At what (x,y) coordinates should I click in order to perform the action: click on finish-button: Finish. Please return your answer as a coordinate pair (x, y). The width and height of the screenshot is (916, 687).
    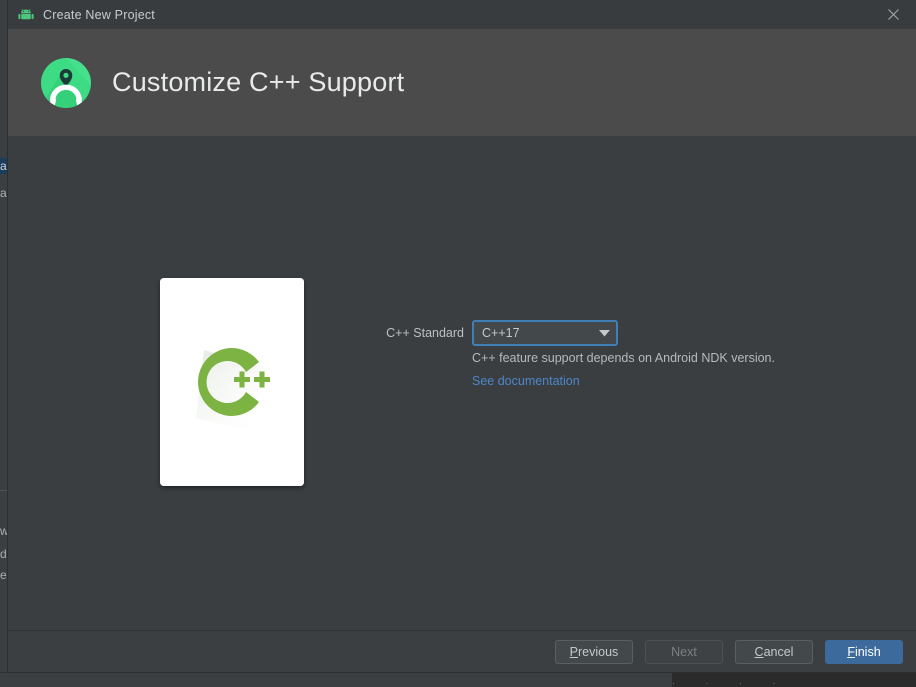
    Looking at the image, I should click on (864, 651).